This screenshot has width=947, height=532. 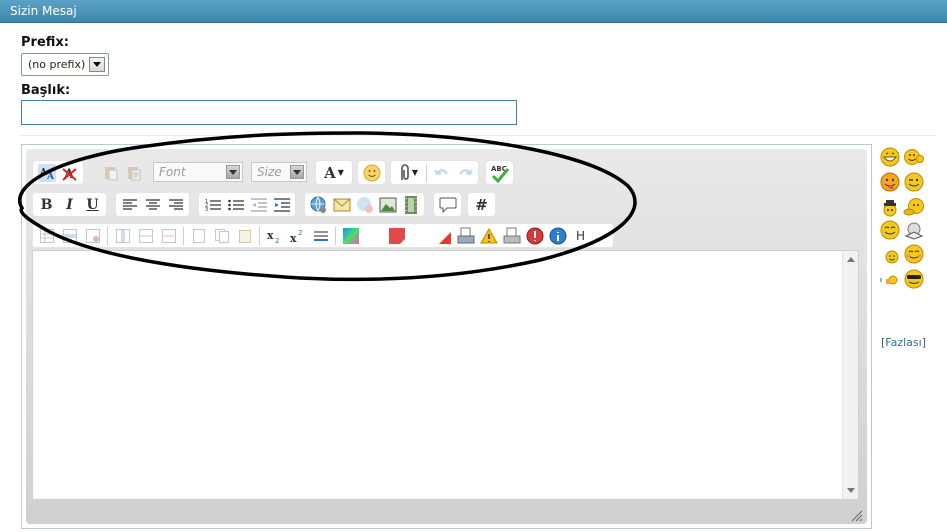 What do you see at coordinates (258, 205) in the screenshot?
I see `outdent-button` at bounding box center [258, 205].